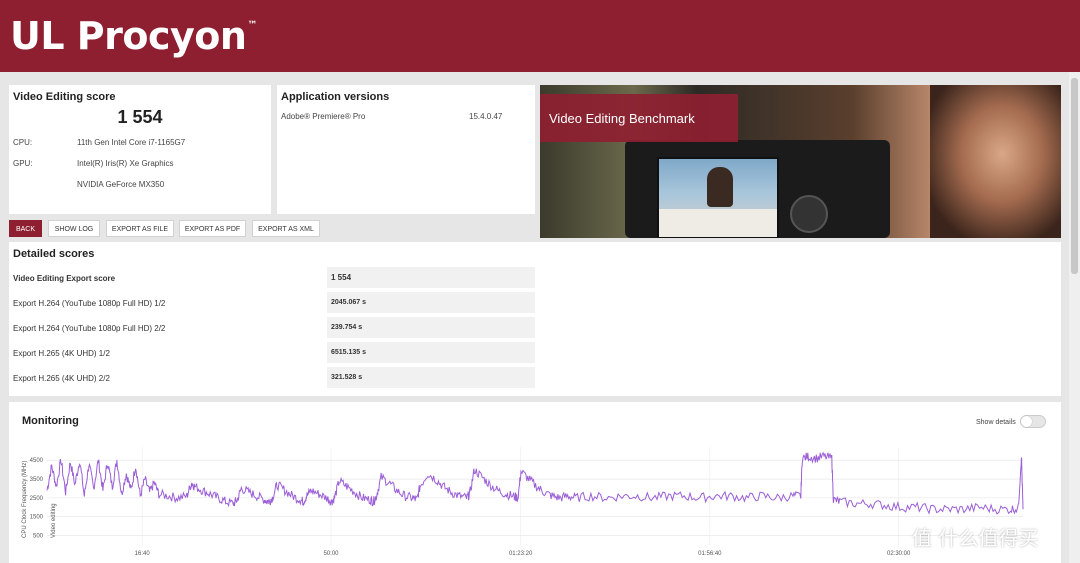  What do you see at coordinates (347, 327) in the screenshot?
I see `score-row-value: 239.754 s` at bounding box center [347, 327].